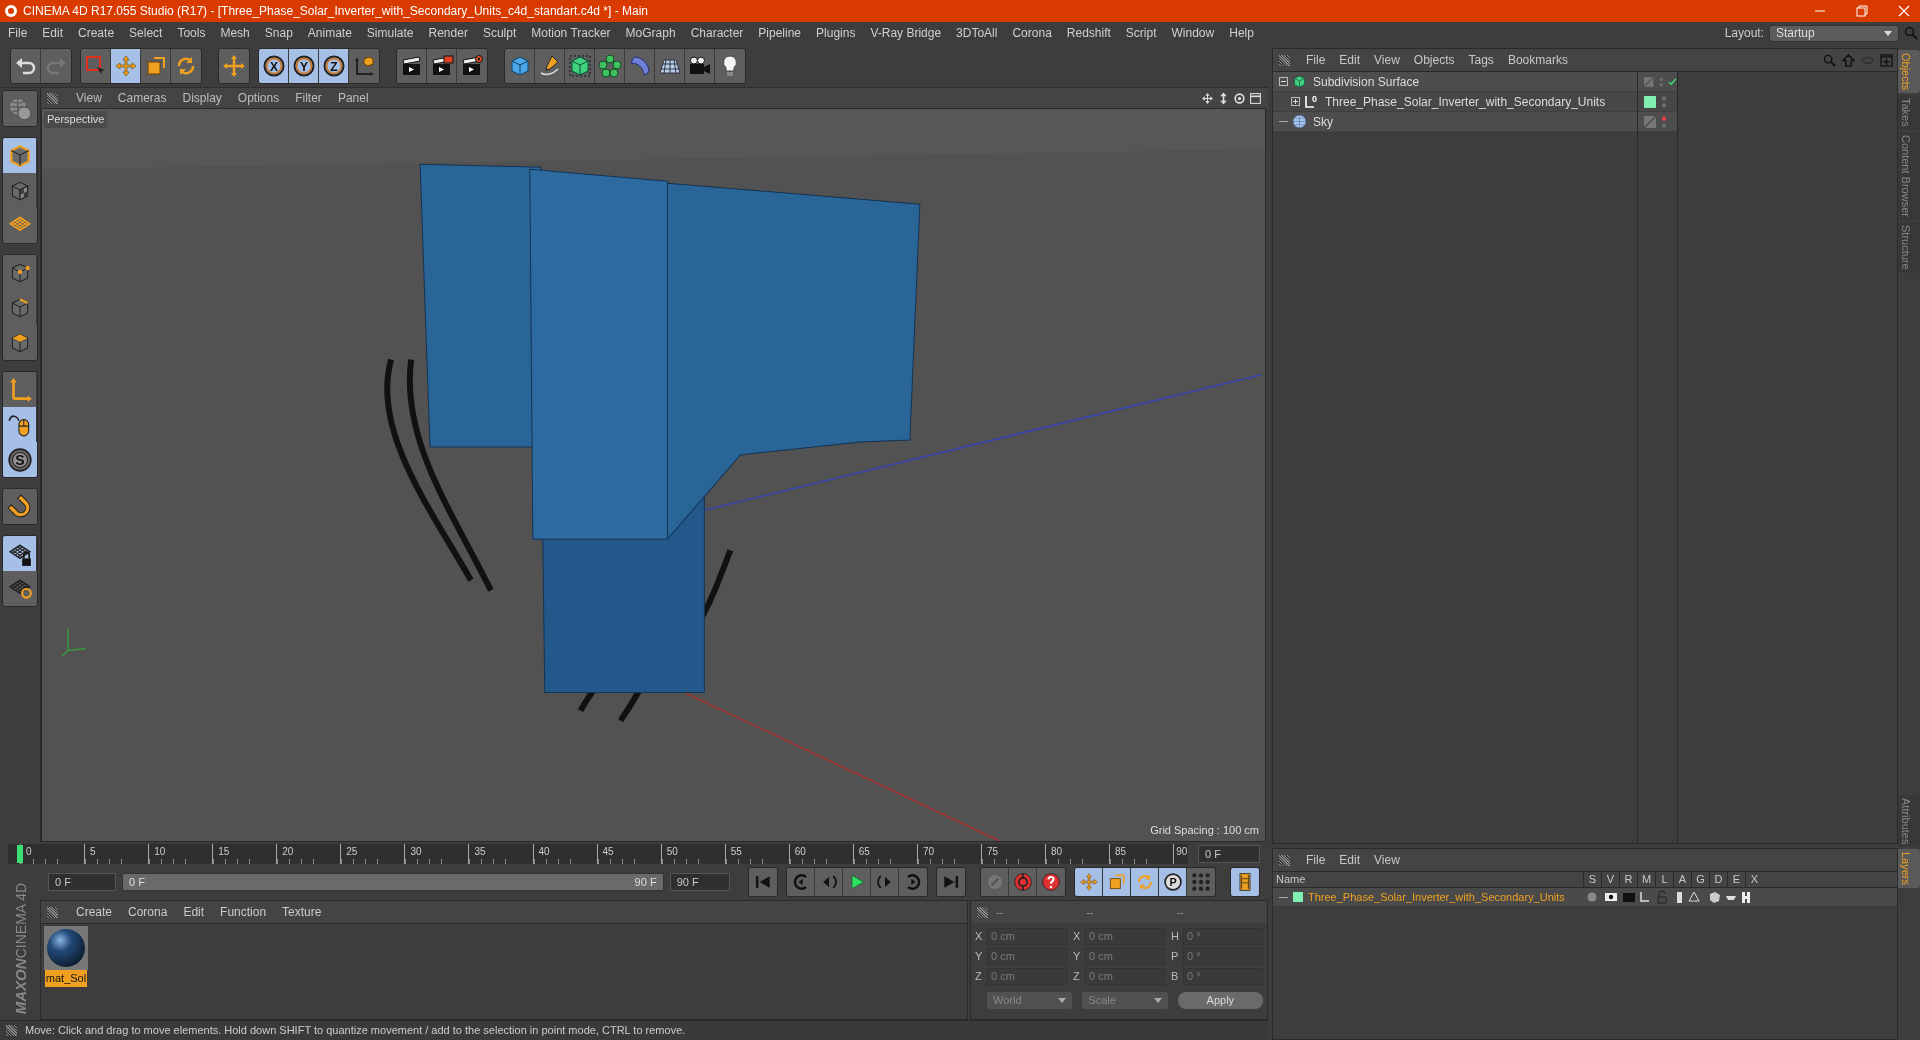 This screenshot has width=1920, height=1040. What do you see at coordinates (1255, 98) in the screenshot?
I see `maximize-icon` at bounding box center [1255, 98].